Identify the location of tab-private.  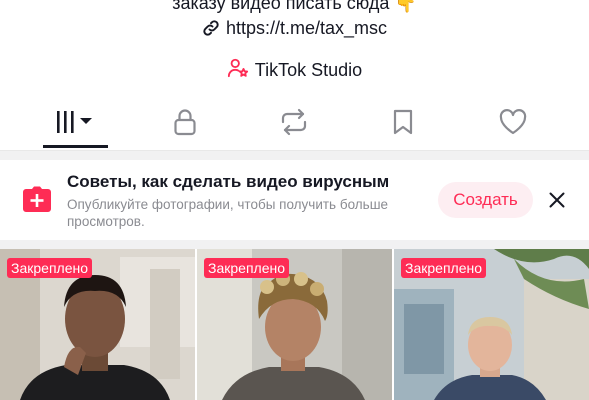
(185, 124).